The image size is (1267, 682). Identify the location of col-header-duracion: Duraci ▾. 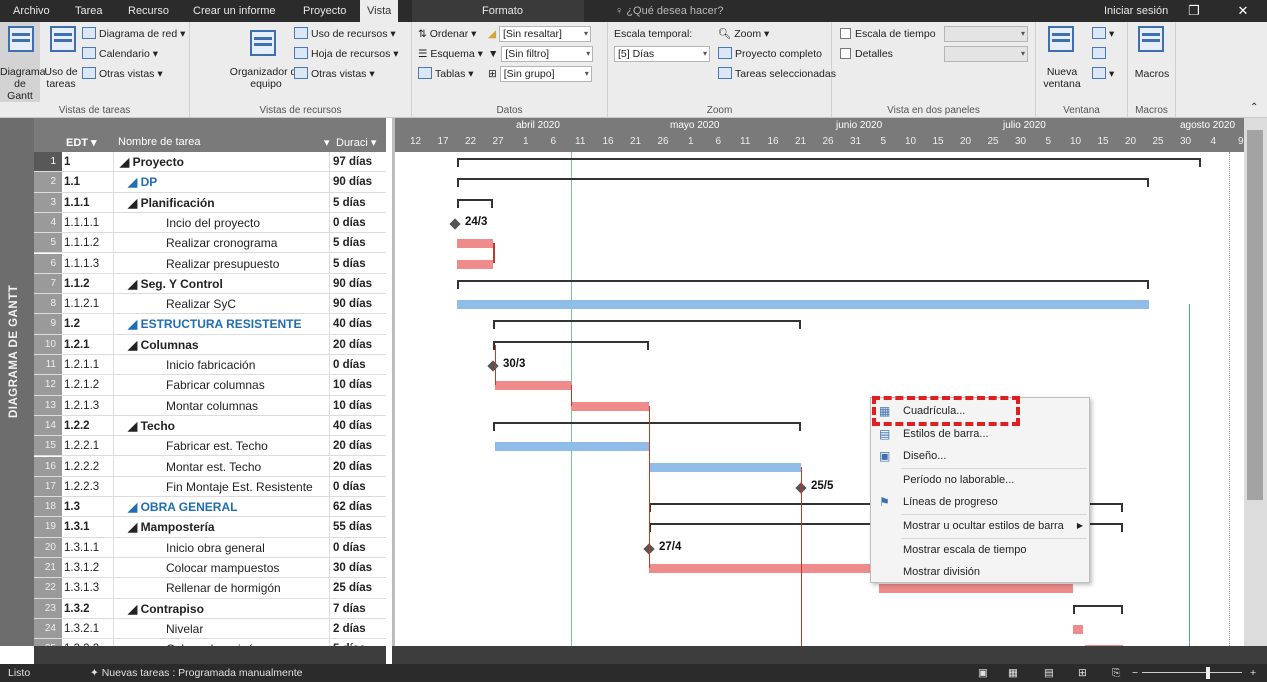
(356, 142).